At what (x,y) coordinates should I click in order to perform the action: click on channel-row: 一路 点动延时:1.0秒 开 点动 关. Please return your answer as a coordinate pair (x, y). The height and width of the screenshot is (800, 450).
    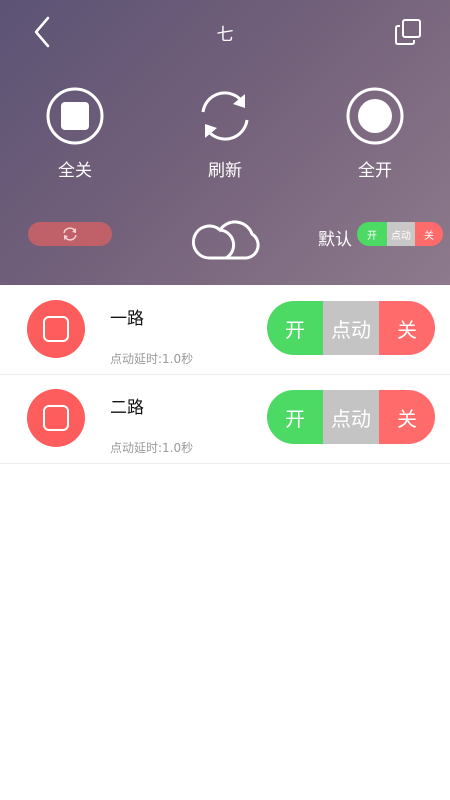
    Looking at the image, I should click on (225, 330).